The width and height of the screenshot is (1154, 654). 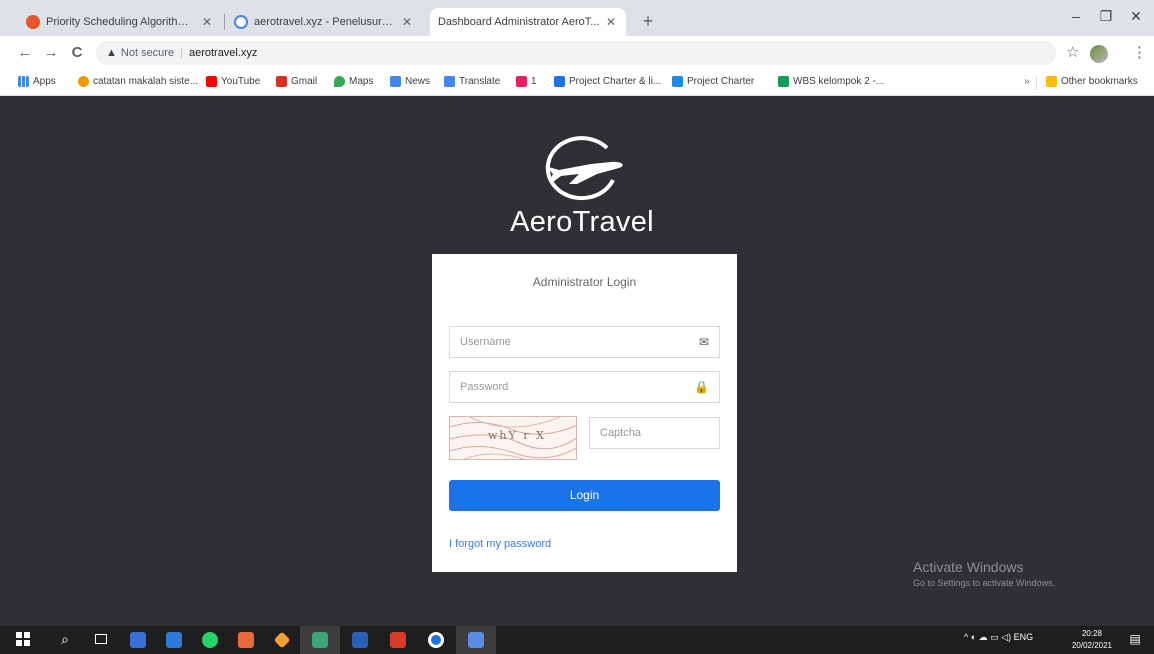 I want to click on pdf-icon, so click(x=398, y=640).